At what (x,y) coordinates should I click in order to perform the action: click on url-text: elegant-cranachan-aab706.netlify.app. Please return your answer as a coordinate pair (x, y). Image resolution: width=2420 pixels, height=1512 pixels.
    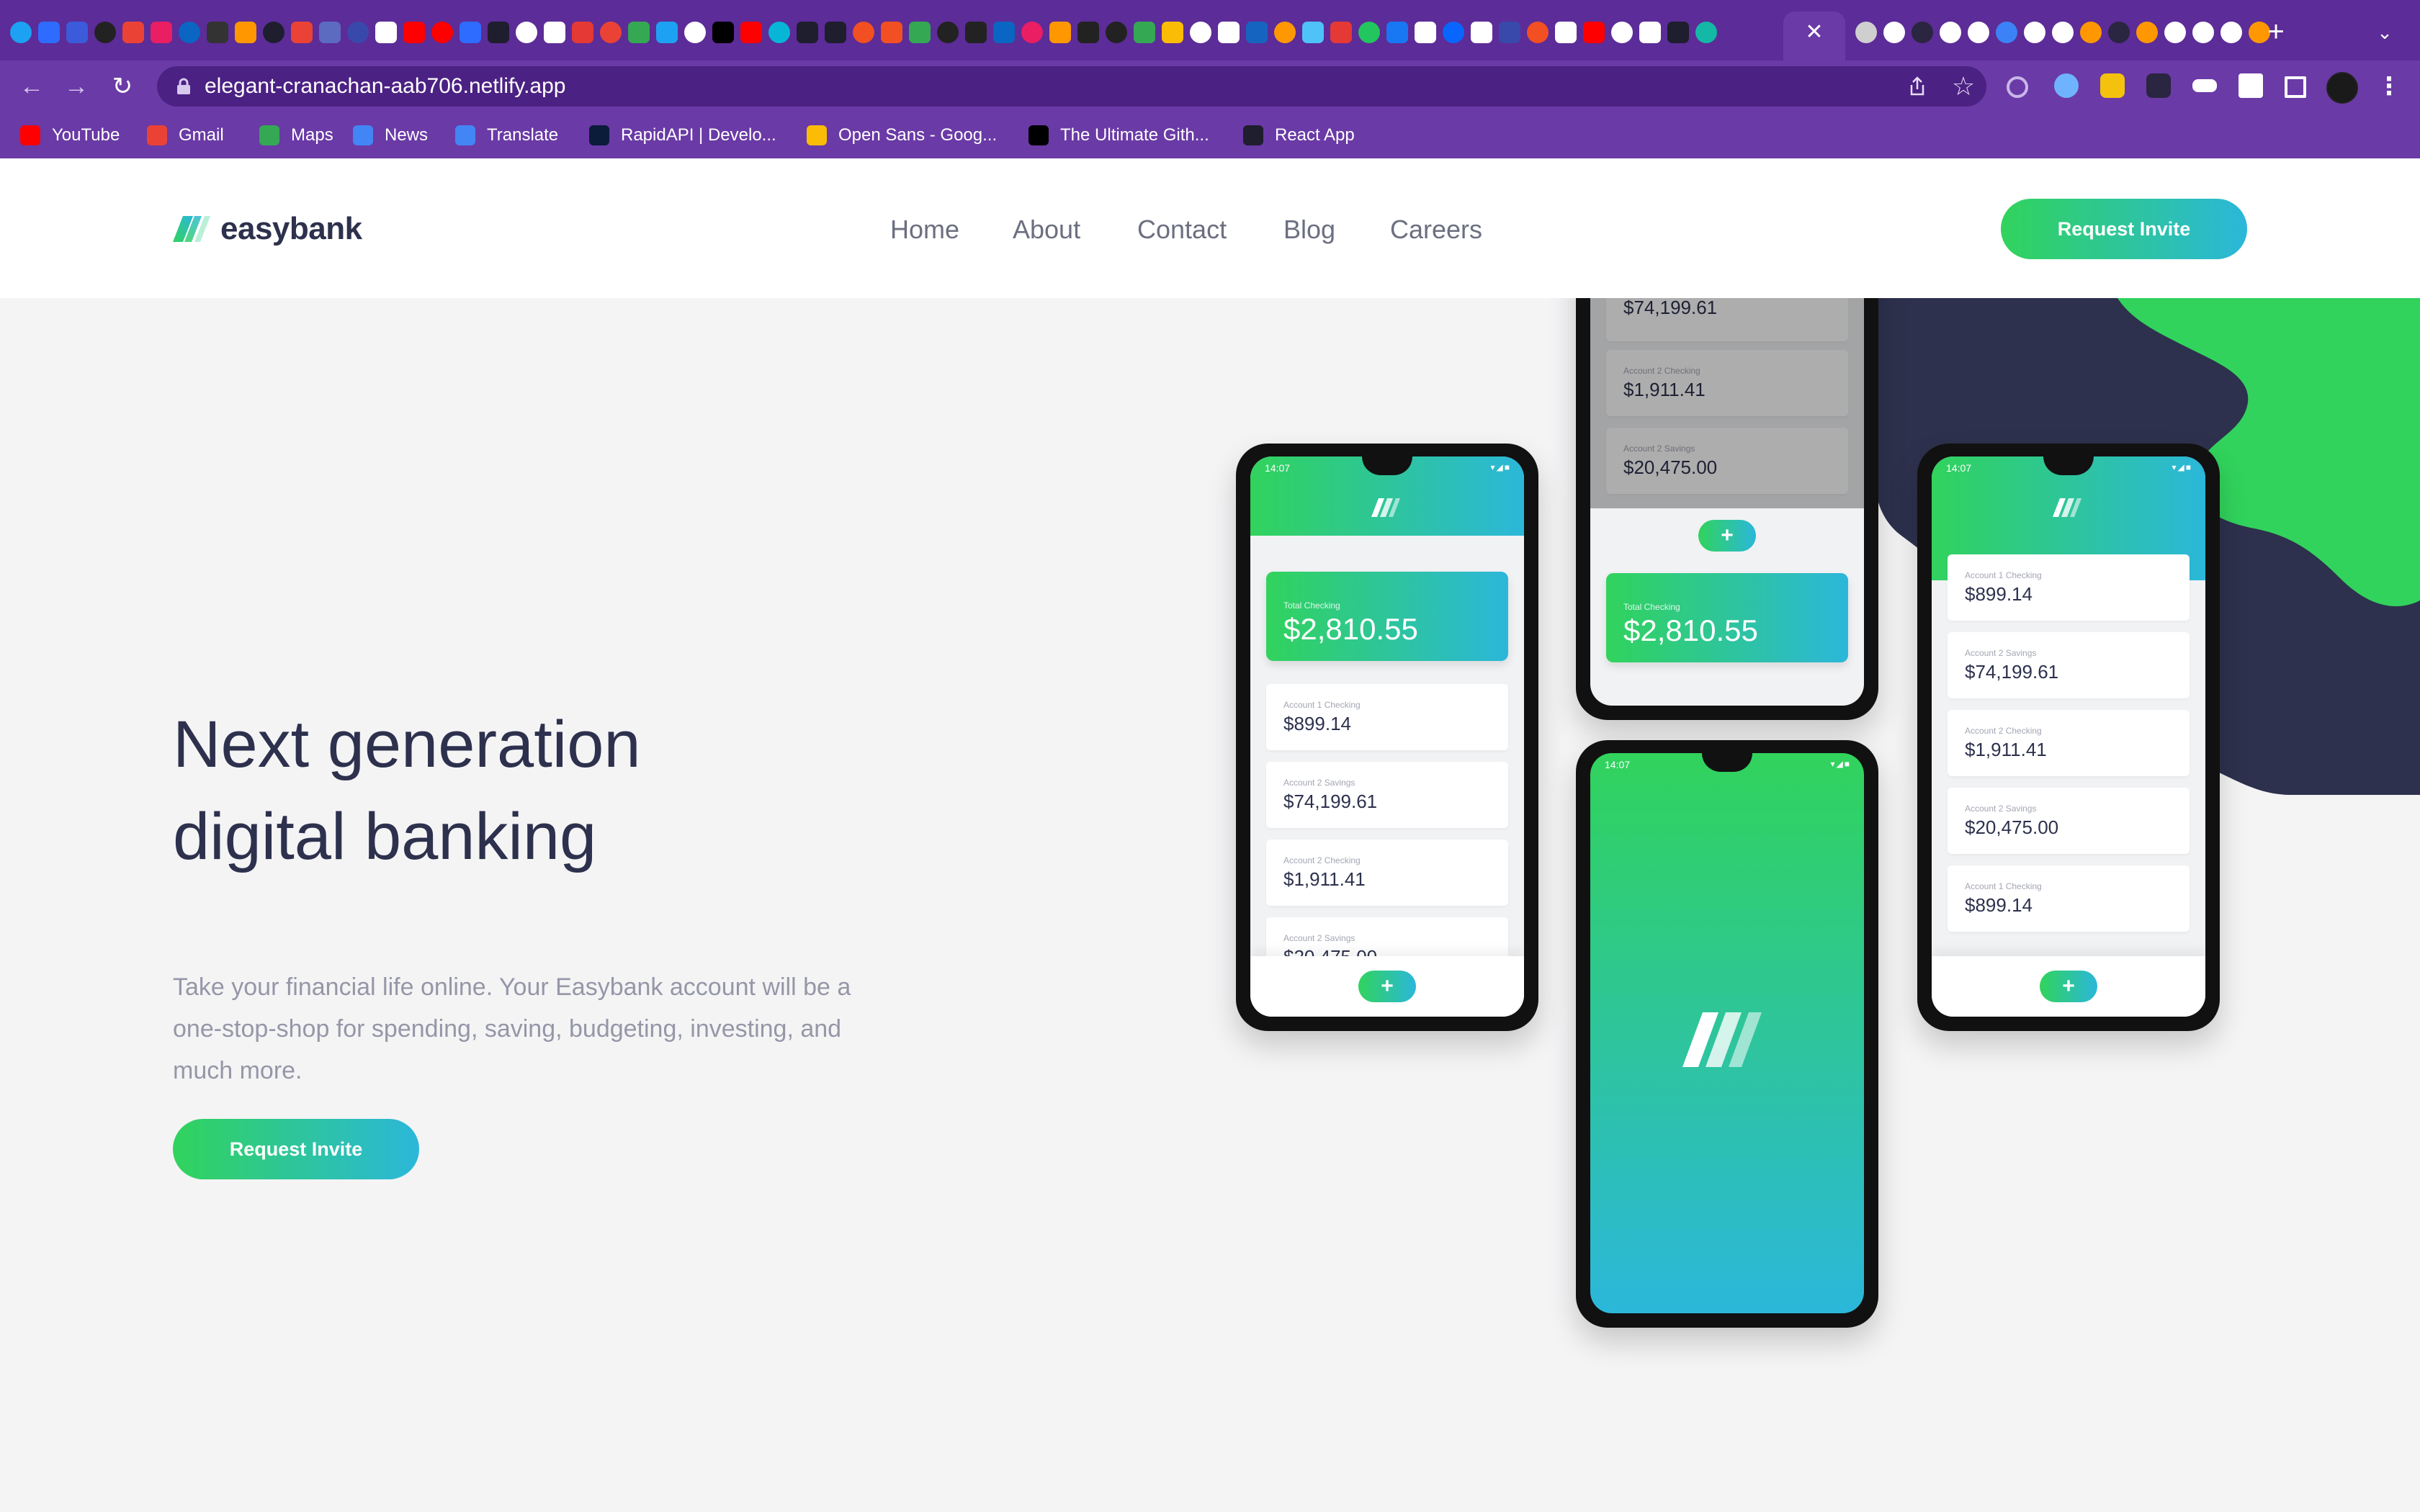
    Looking at the image, I should click on (385, 86).